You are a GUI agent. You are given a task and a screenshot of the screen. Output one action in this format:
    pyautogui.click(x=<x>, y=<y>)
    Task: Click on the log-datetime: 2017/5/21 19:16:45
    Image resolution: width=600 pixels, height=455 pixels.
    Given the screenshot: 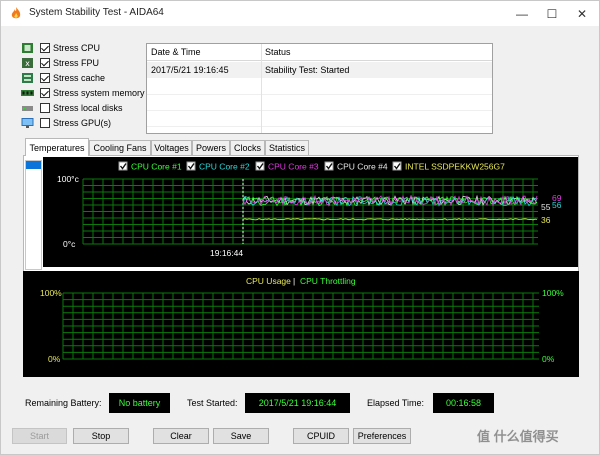 What is the action you would take?
    pyautogui.click(x=190, y=70)
    